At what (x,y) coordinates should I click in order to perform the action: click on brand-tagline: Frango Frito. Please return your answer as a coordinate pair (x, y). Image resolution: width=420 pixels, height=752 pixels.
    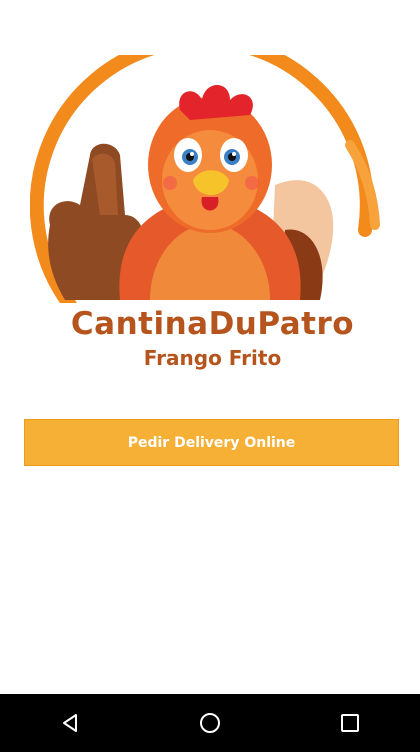
    Looking at the image, I should click on (212, 358).